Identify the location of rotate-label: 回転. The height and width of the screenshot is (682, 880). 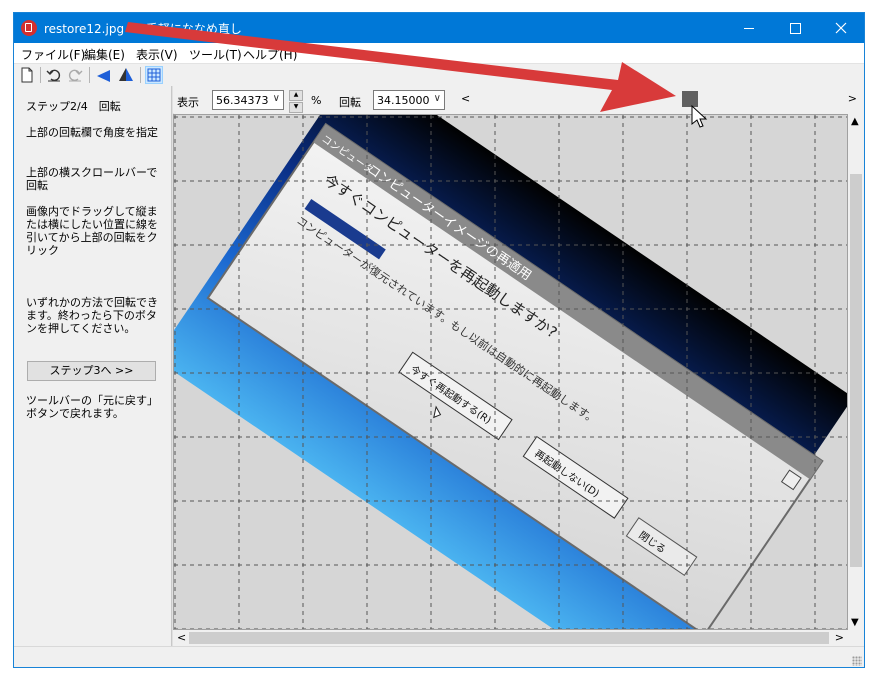
(350, 102).